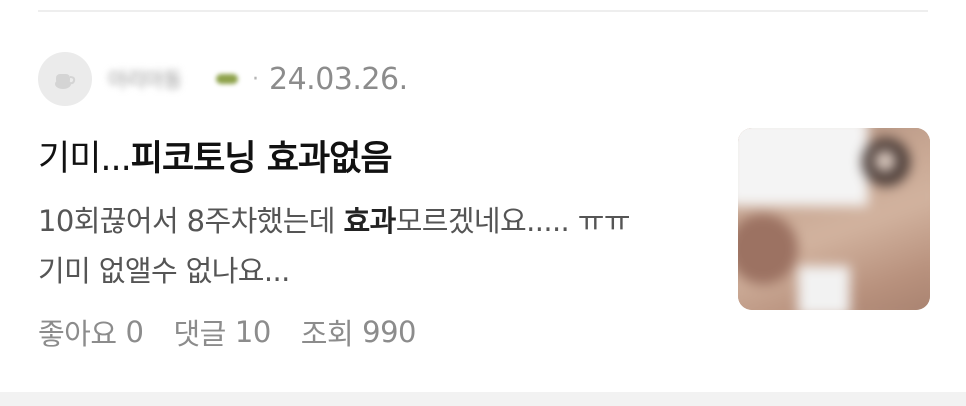 Image resolution: width=966 pixels, height=406 pixels. I want to click on comments-stat: 댓글 10, so click(222, 332).